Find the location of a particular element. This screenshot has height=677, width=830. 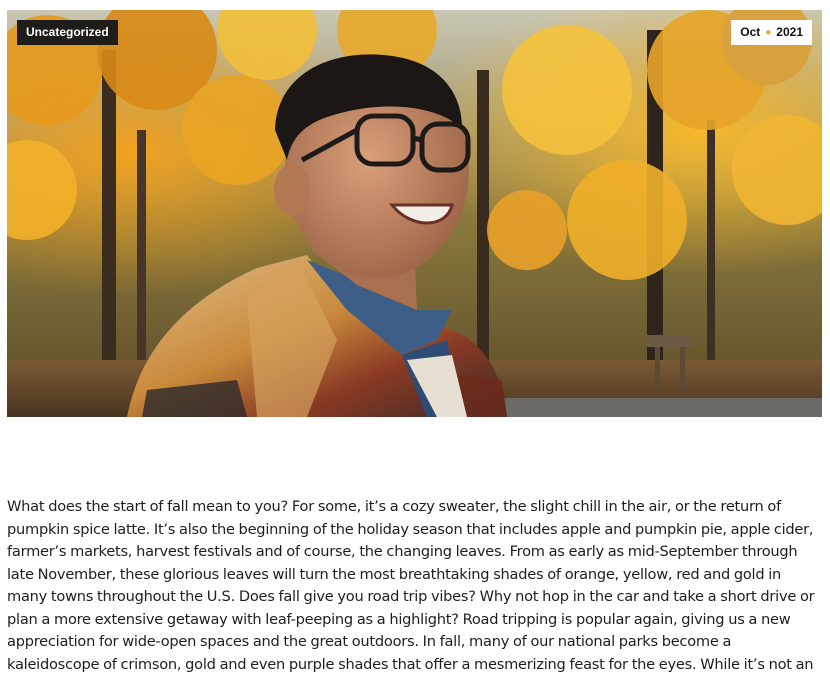

post-date-year: 2021 is located at coordinates (789, 32).